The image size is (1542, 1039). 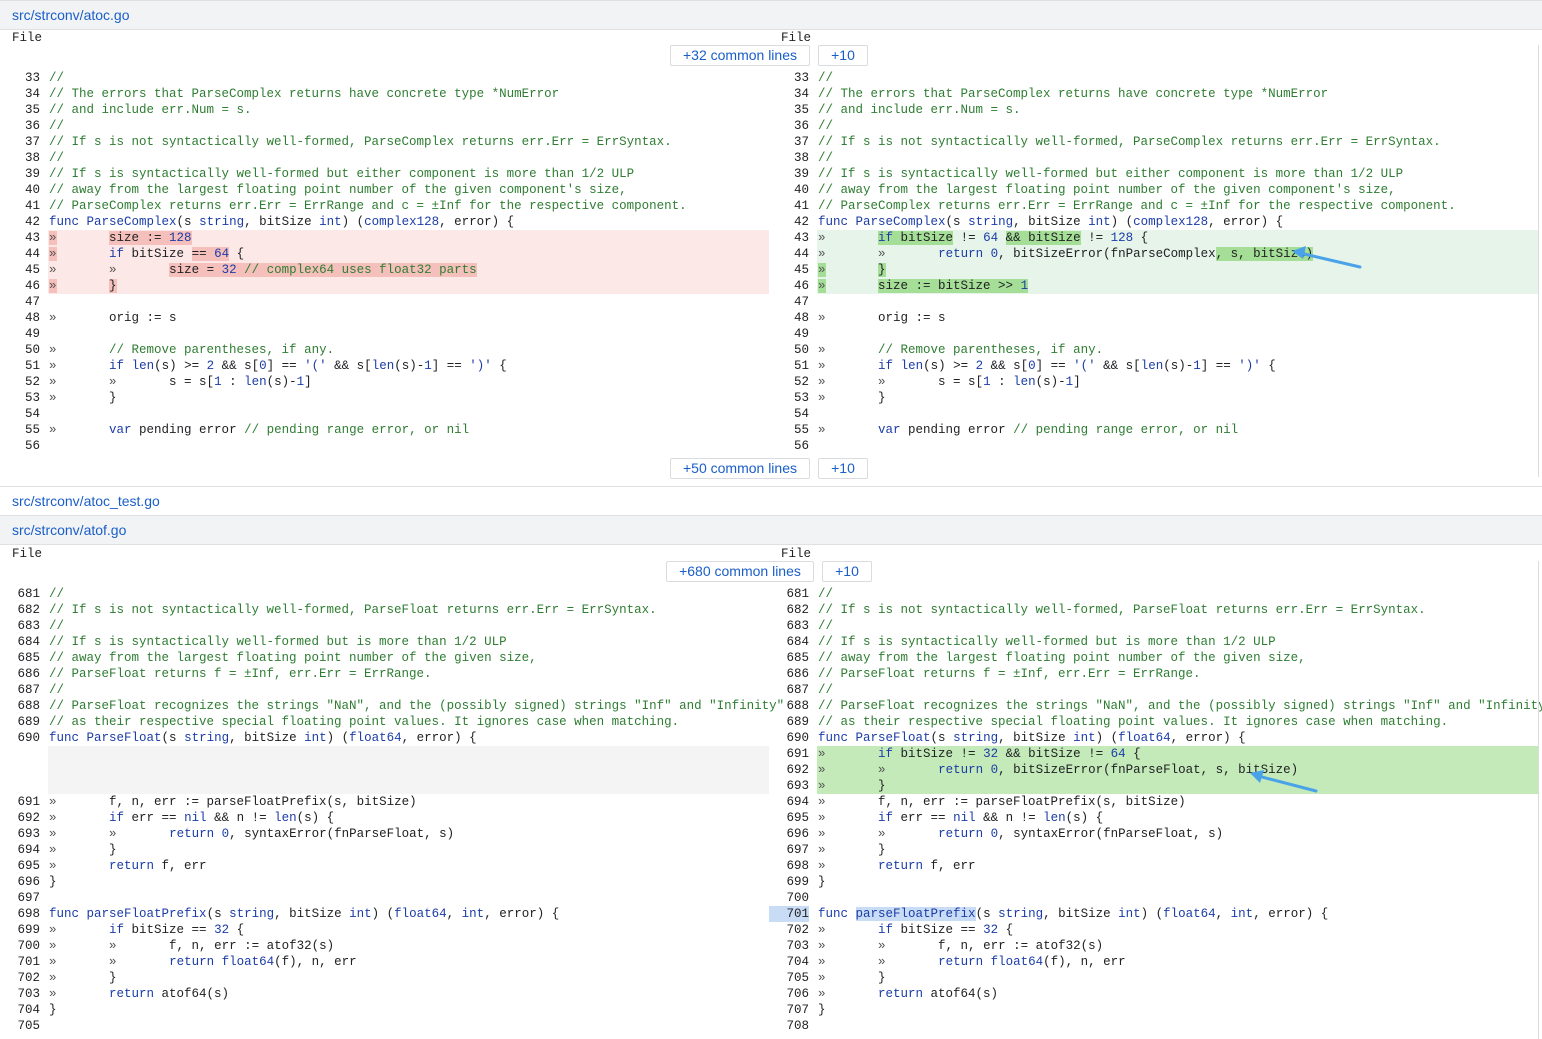 What do you see at coordinates (789, 722) in the screenshot?
I see `line-number: 689` at bounding box center [789, 722].